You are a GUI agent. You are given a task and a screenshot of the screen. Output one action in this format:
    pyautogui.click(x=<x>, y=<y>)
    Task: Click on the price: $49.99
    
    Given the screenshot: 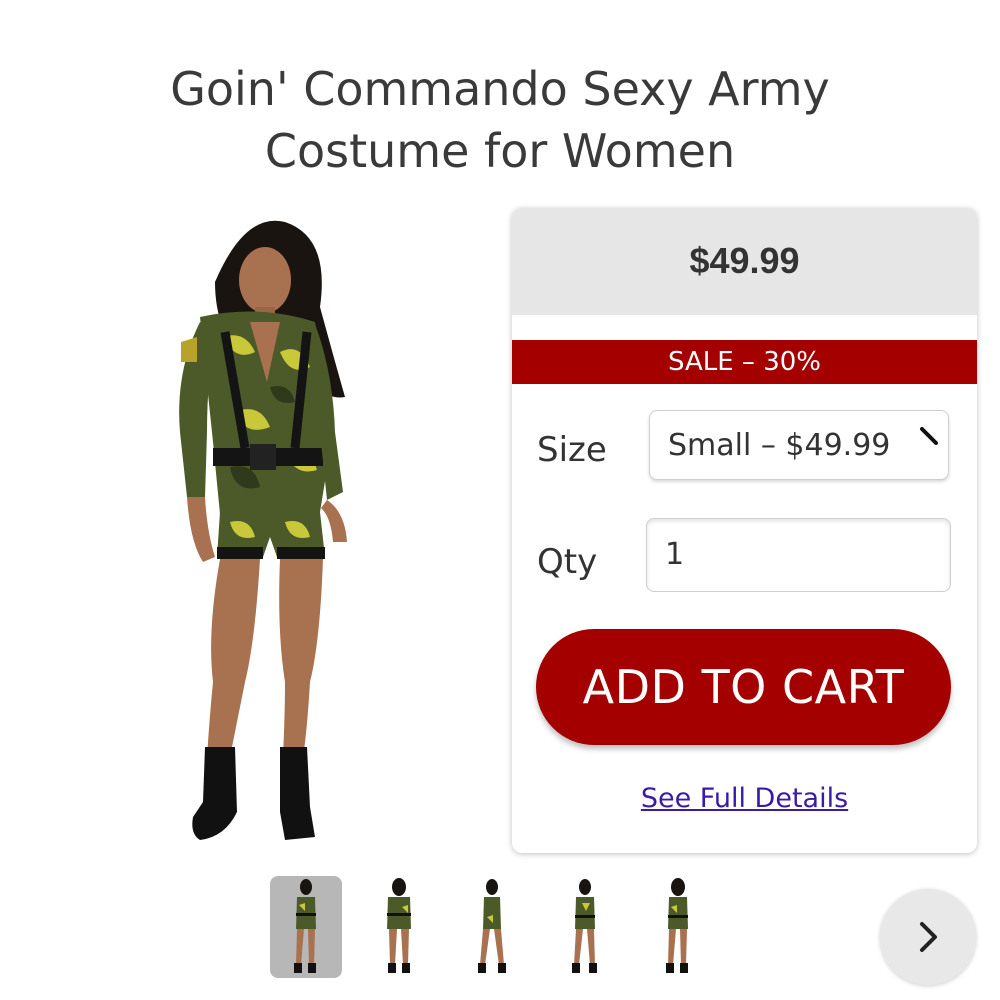 What is the action you would take?
    pyautogui.click(x=744, y=260)
    